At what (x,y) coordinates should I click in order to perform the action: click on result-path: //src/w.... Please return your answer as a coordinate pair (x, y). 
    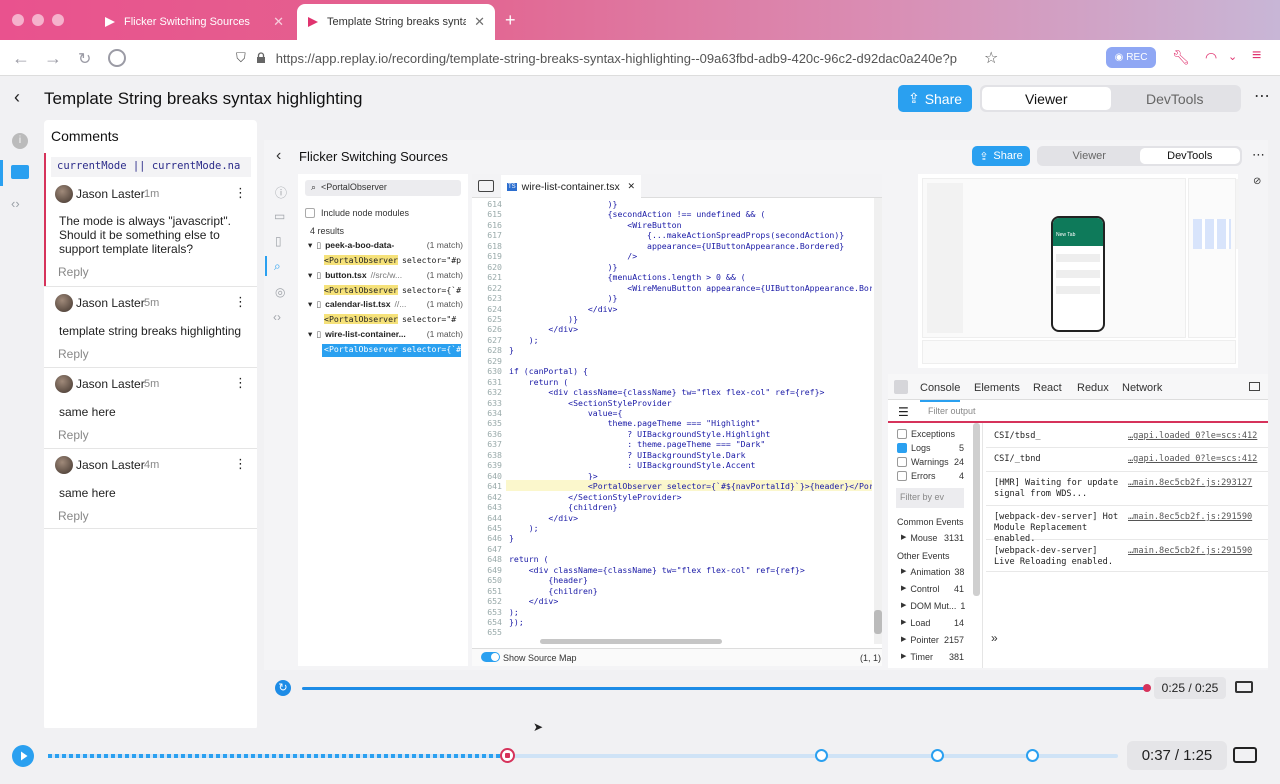
    Looking at the image, I should click on (386, 274).